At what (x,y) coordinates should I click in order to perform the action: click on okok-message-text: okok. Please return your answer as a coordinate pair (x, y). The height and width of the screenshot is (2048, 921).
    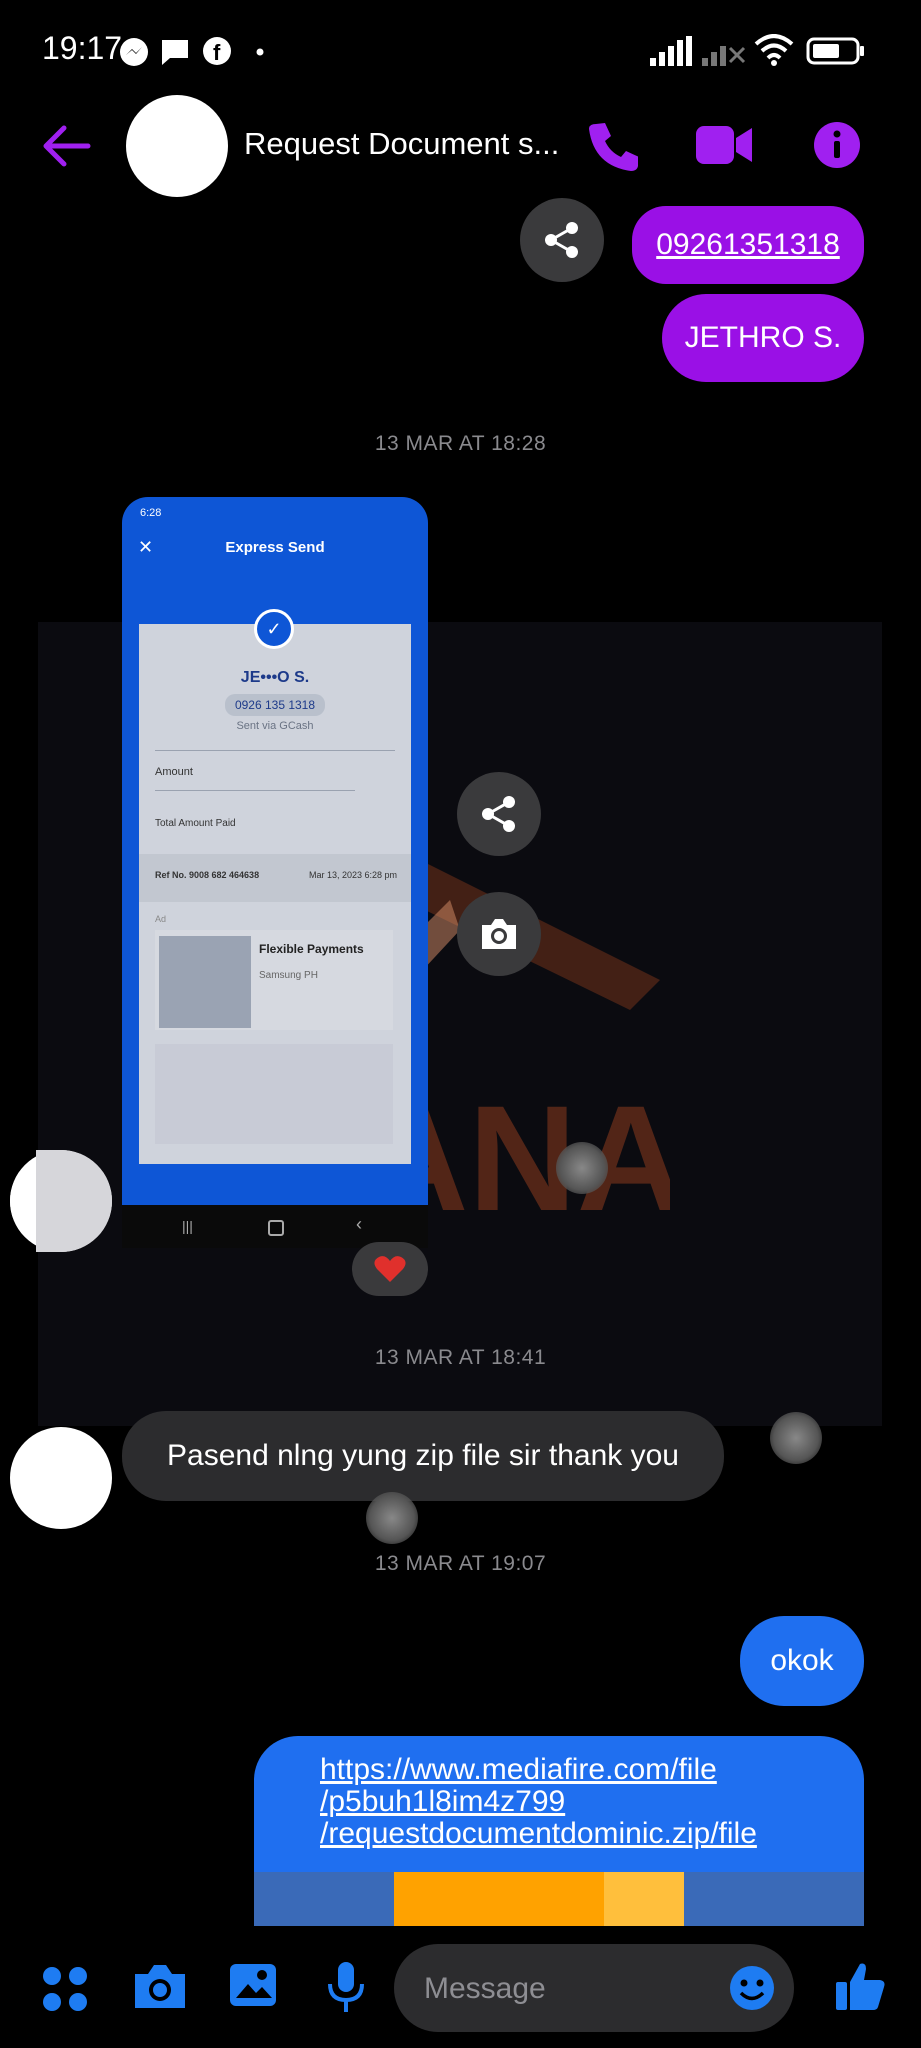
    Looking at the image, I should click on (802, 1660).